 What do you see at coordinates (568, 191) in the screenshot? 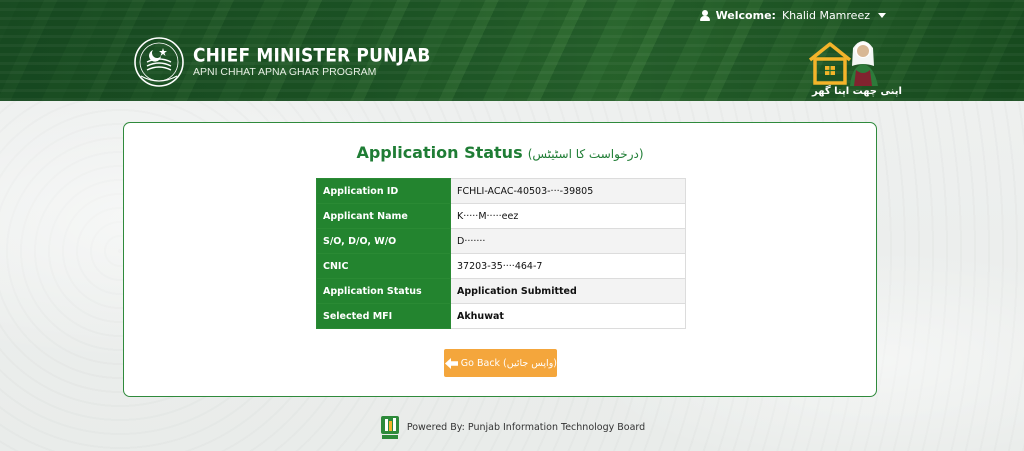
I see `row-value: FCHLI-ACAC-40503-···-39805` at bounding box center [568, 191].